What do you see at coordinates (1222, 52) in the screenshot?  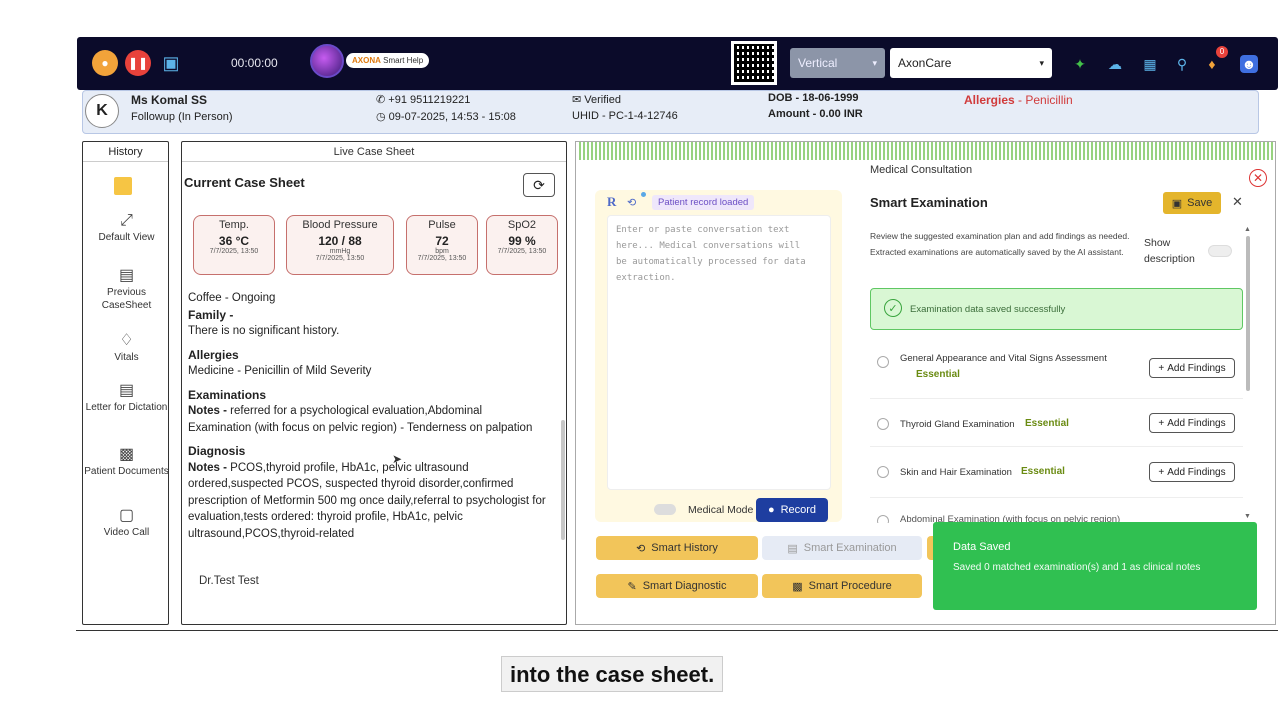 I see `notification-badge: 0` at bounding box center [1222, 52].